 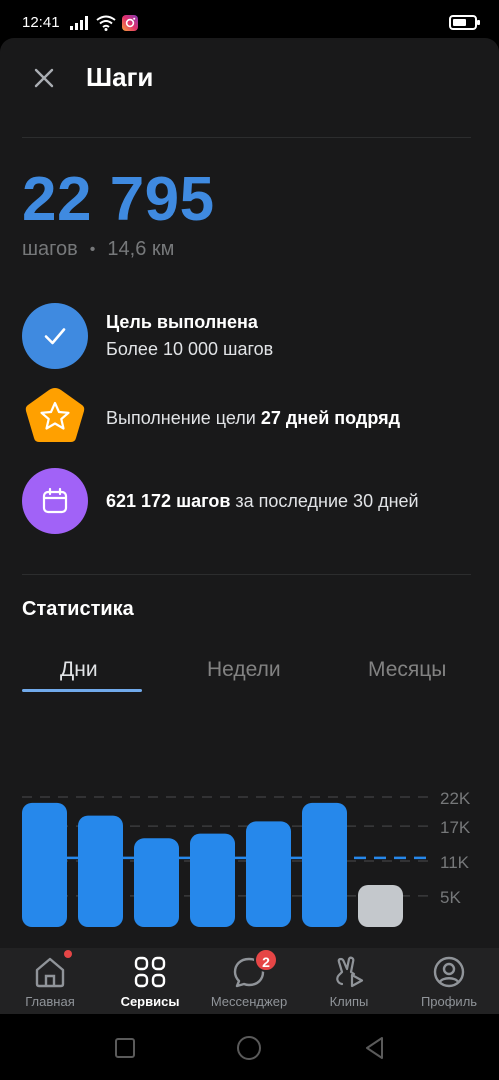 I want to click on status-icons, so click(x=104, y=23).